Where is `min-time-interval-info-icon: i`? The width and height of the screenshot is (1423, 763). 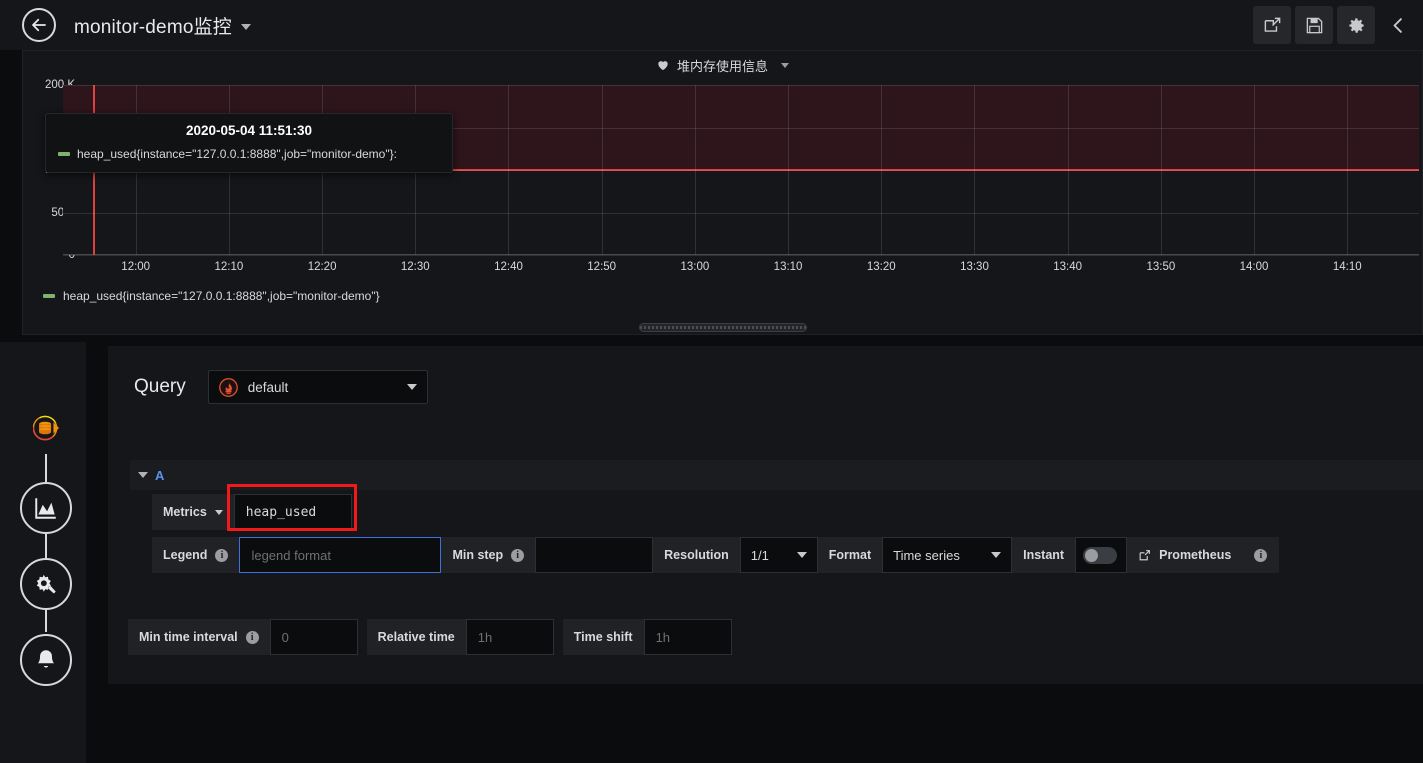
min-time-interval-info-icon: i is located at coordinates (252, 637).